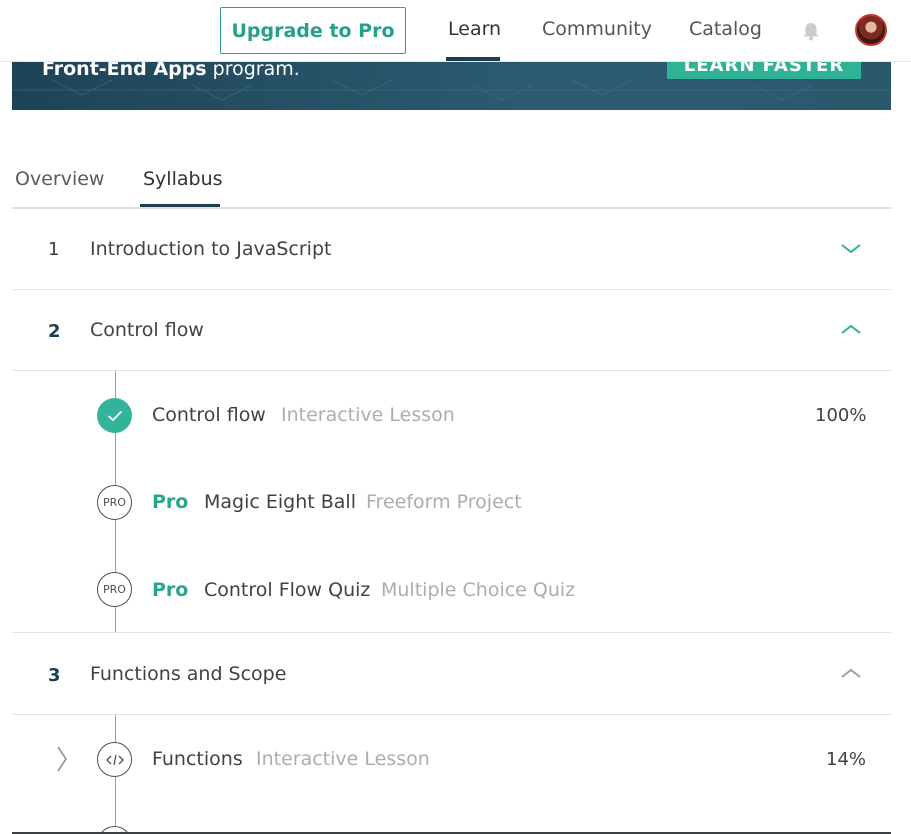 This screenshot has height=834, width=911. I want to click on code-icon, so click(114, 759).